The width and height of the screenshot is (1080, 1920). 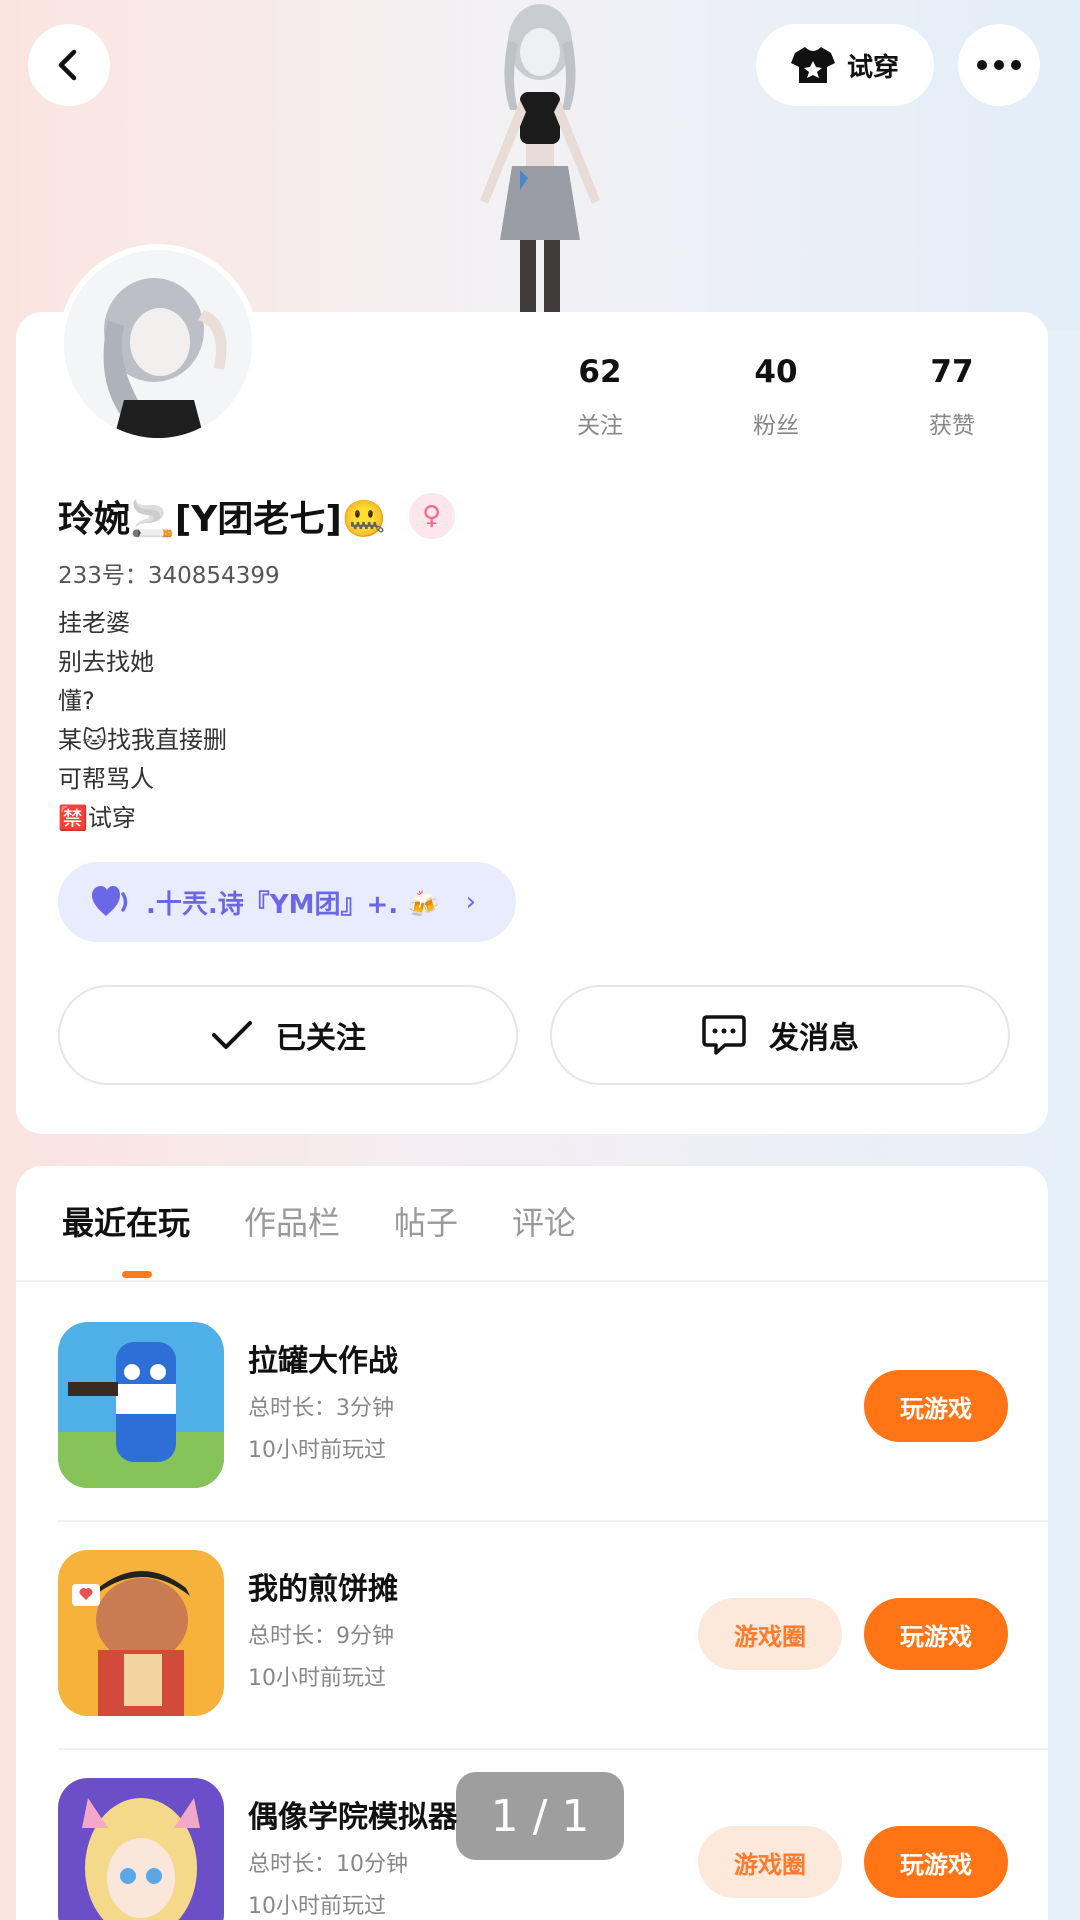 I want to click on avatar-3d-figure, so click(x=540, y=158).